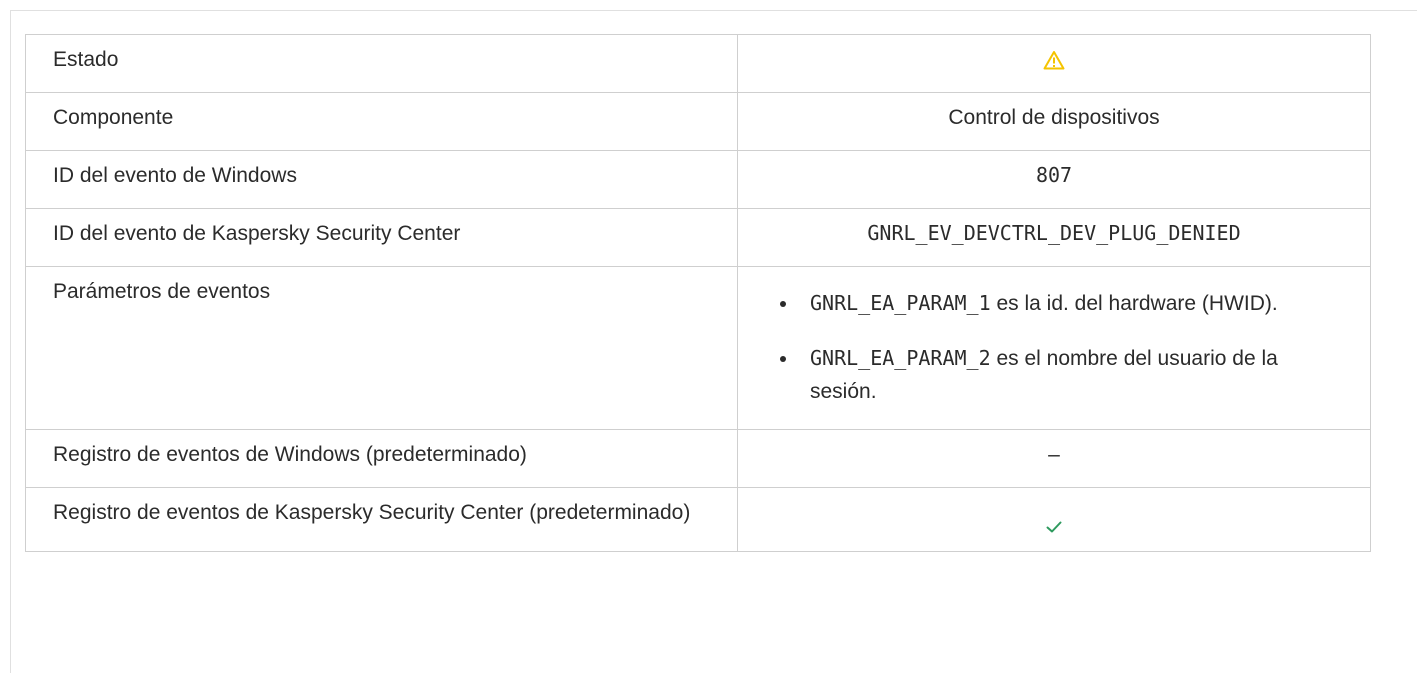  I want to click on row-value: Control de dispositivos, so click(1054, 121).